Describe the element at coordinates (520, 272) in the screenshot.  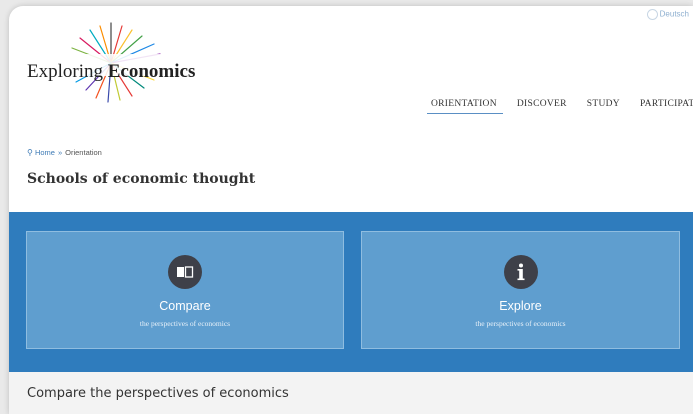
I see `info-icon` at that location.